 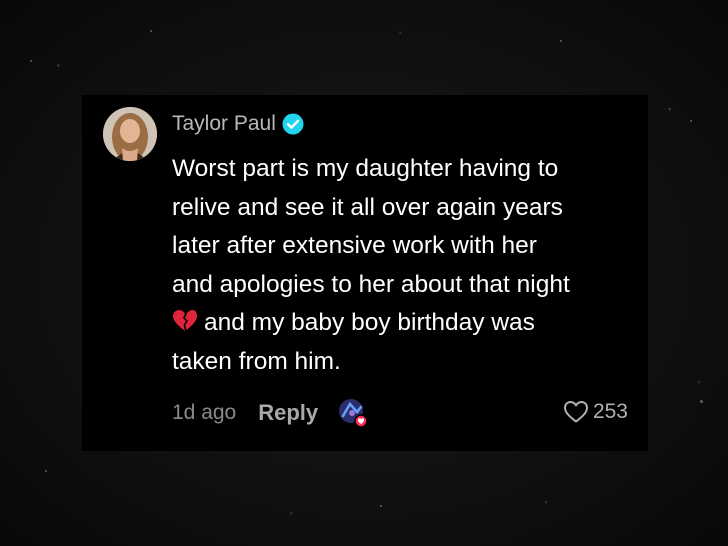 I want to click on verified-badge-icon, so click(x=293, y=124).